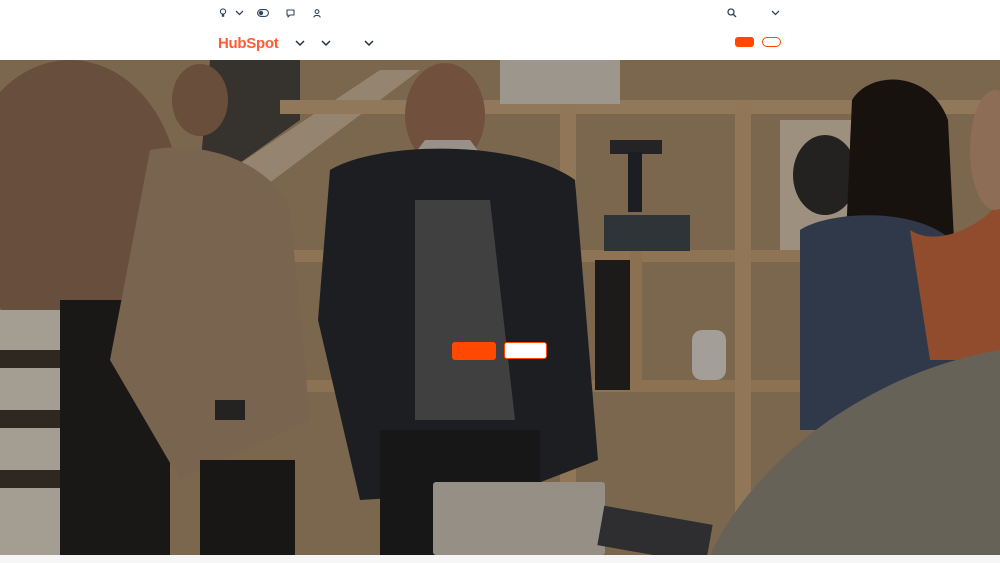  What do you see at coordinates (525, 350) in the screenshot?
I see `hero-secondary-cta-button` at bounding box center [525, 350].